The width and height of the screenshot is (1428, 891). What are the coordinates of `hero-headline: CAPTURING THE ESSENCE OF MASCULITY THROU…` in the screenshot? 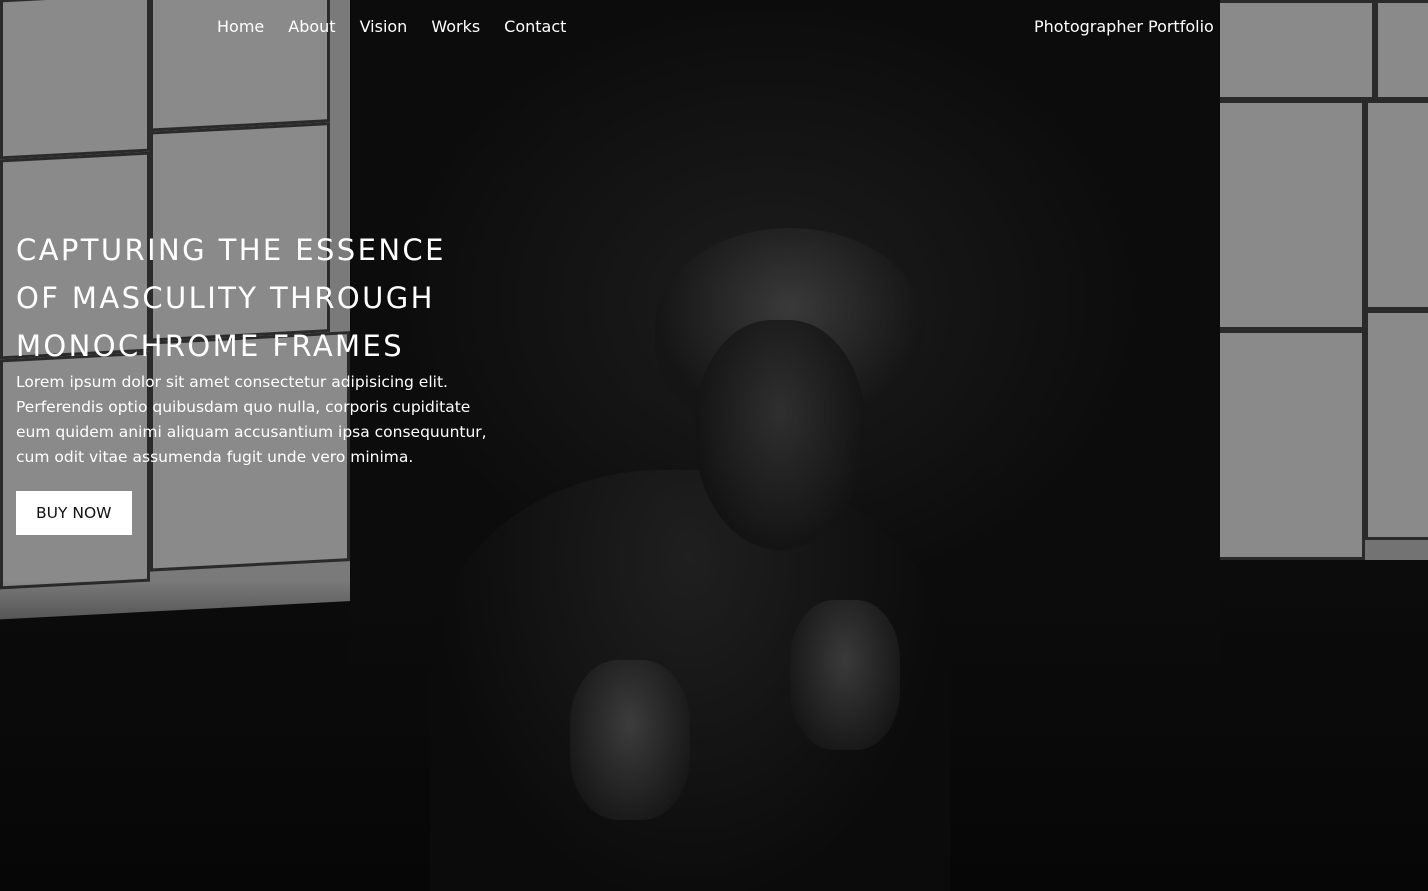 It's located at (256, 298).